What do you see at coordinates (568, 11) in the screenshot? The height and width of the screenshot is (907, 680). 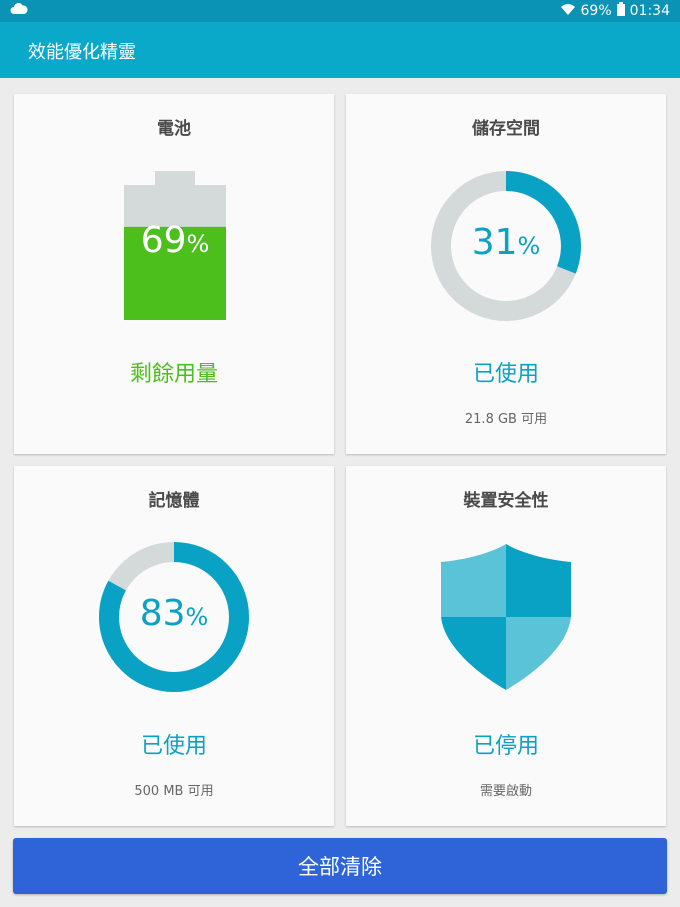 I see `wifi-icon` at bounding box center [568, 11].